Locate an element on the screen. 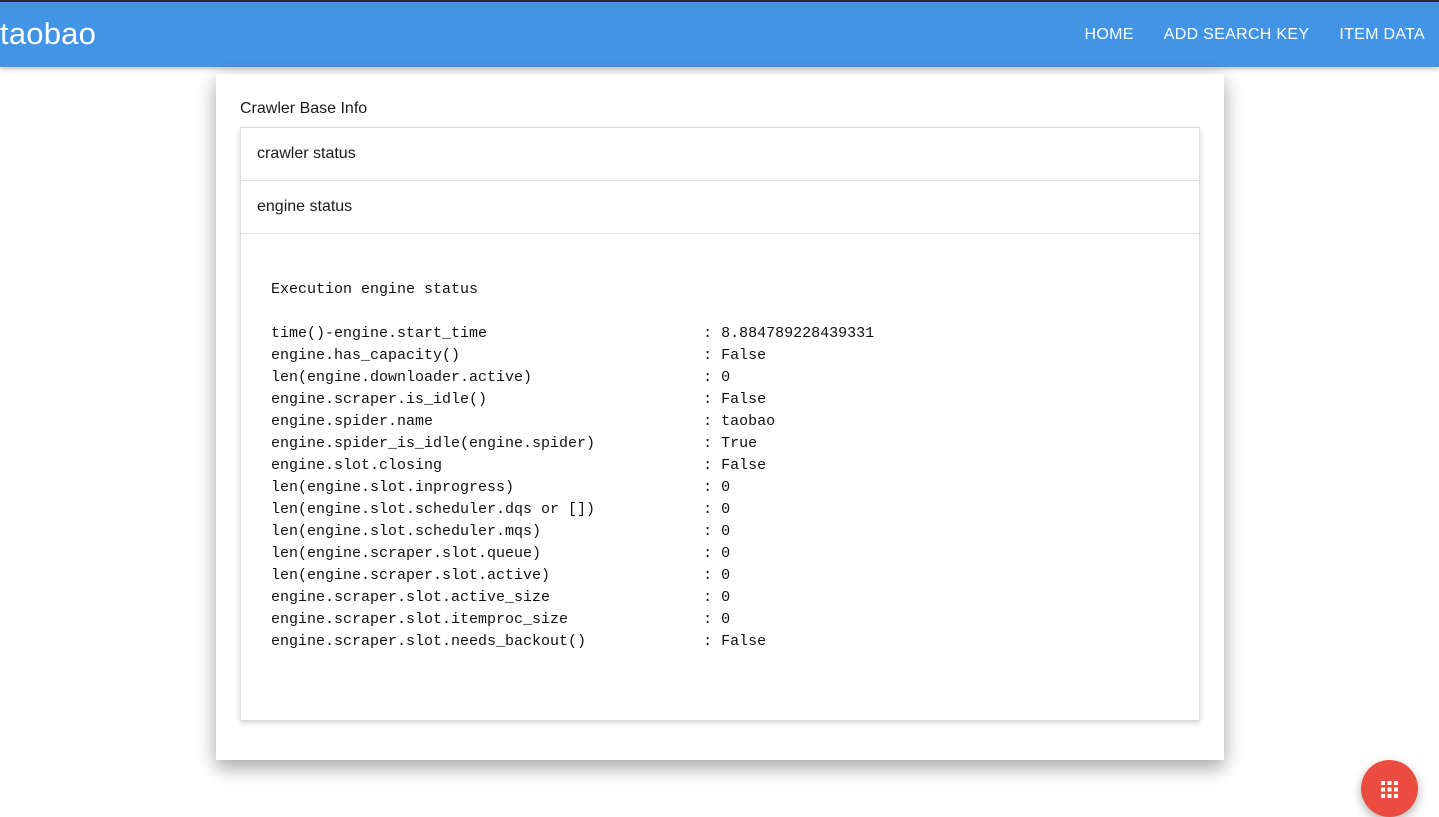 This screenshot has height=817, width=1439. nav-add-search-key-link: ADD SEARCH KEY is located at coordinates (1237, 35).